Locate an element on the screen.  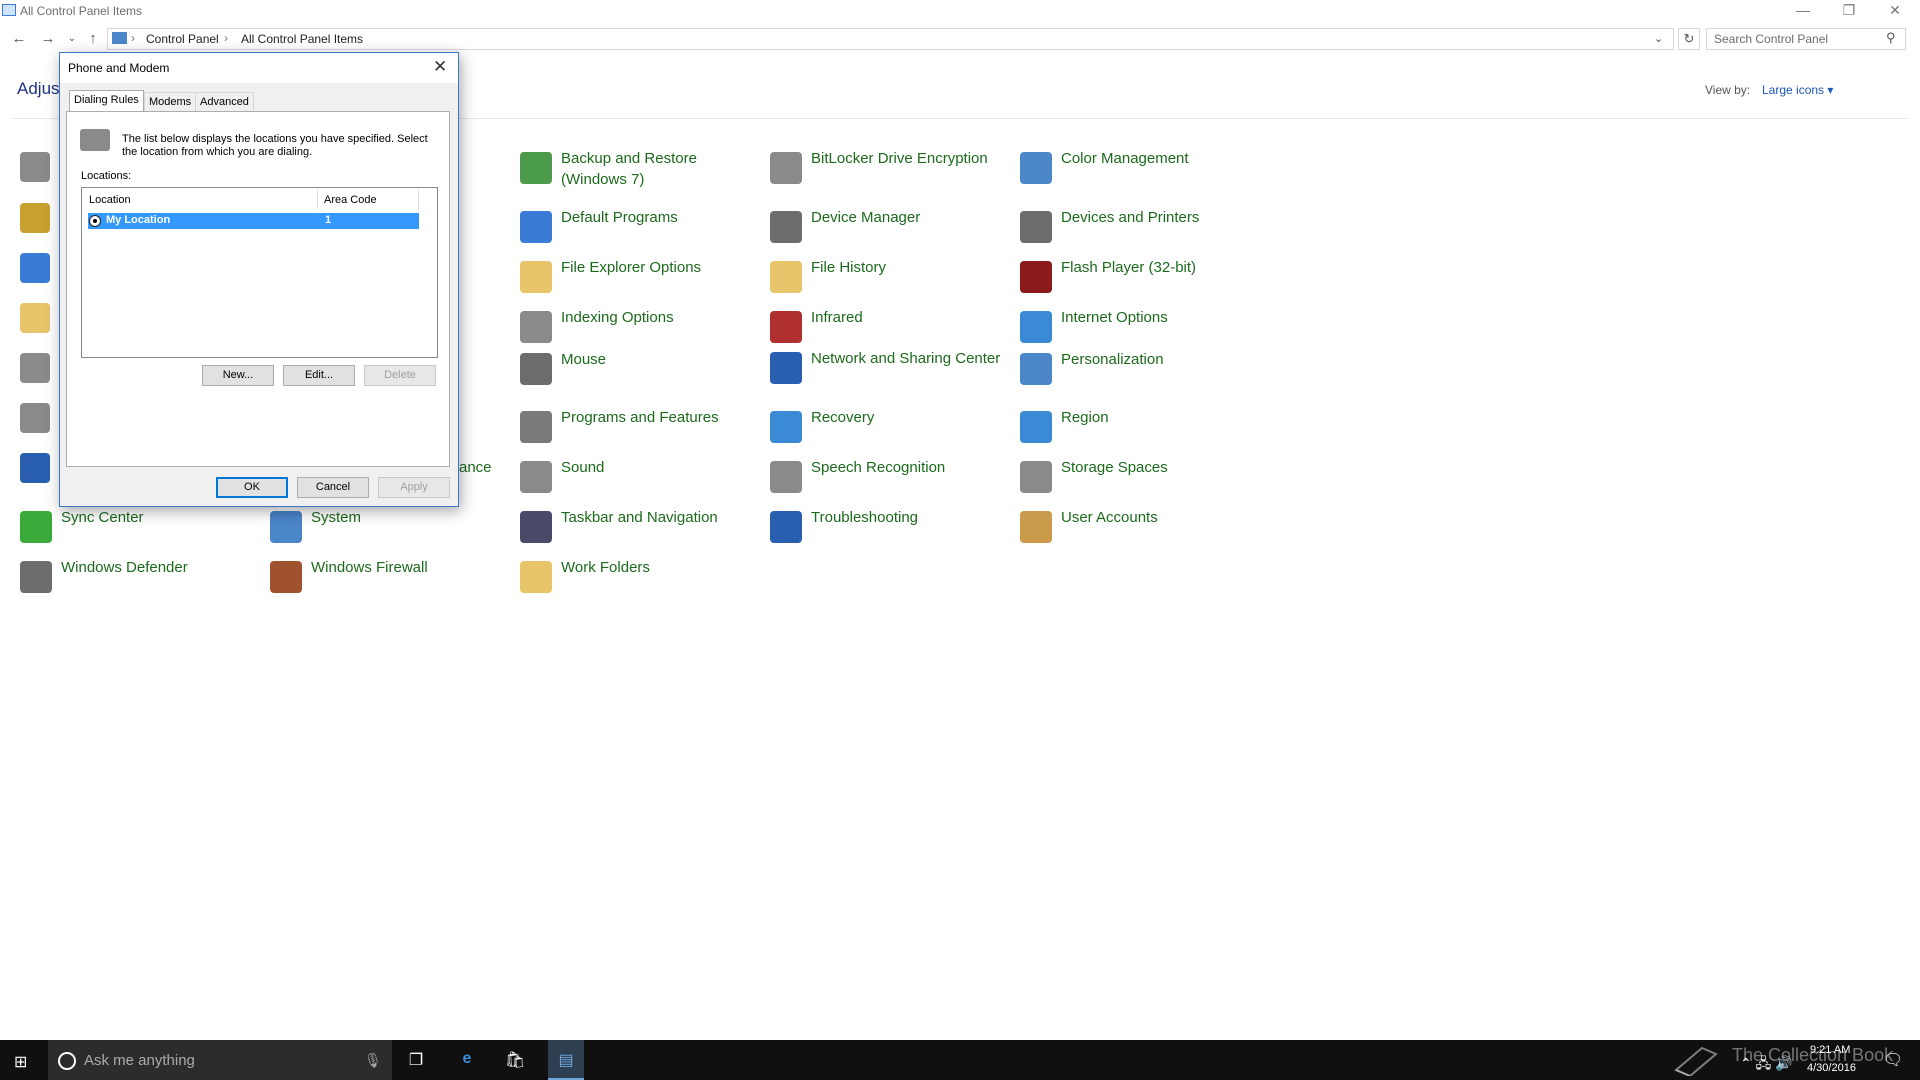
control-panel-item-label: Device Manager is located at coordinates (866, 217).